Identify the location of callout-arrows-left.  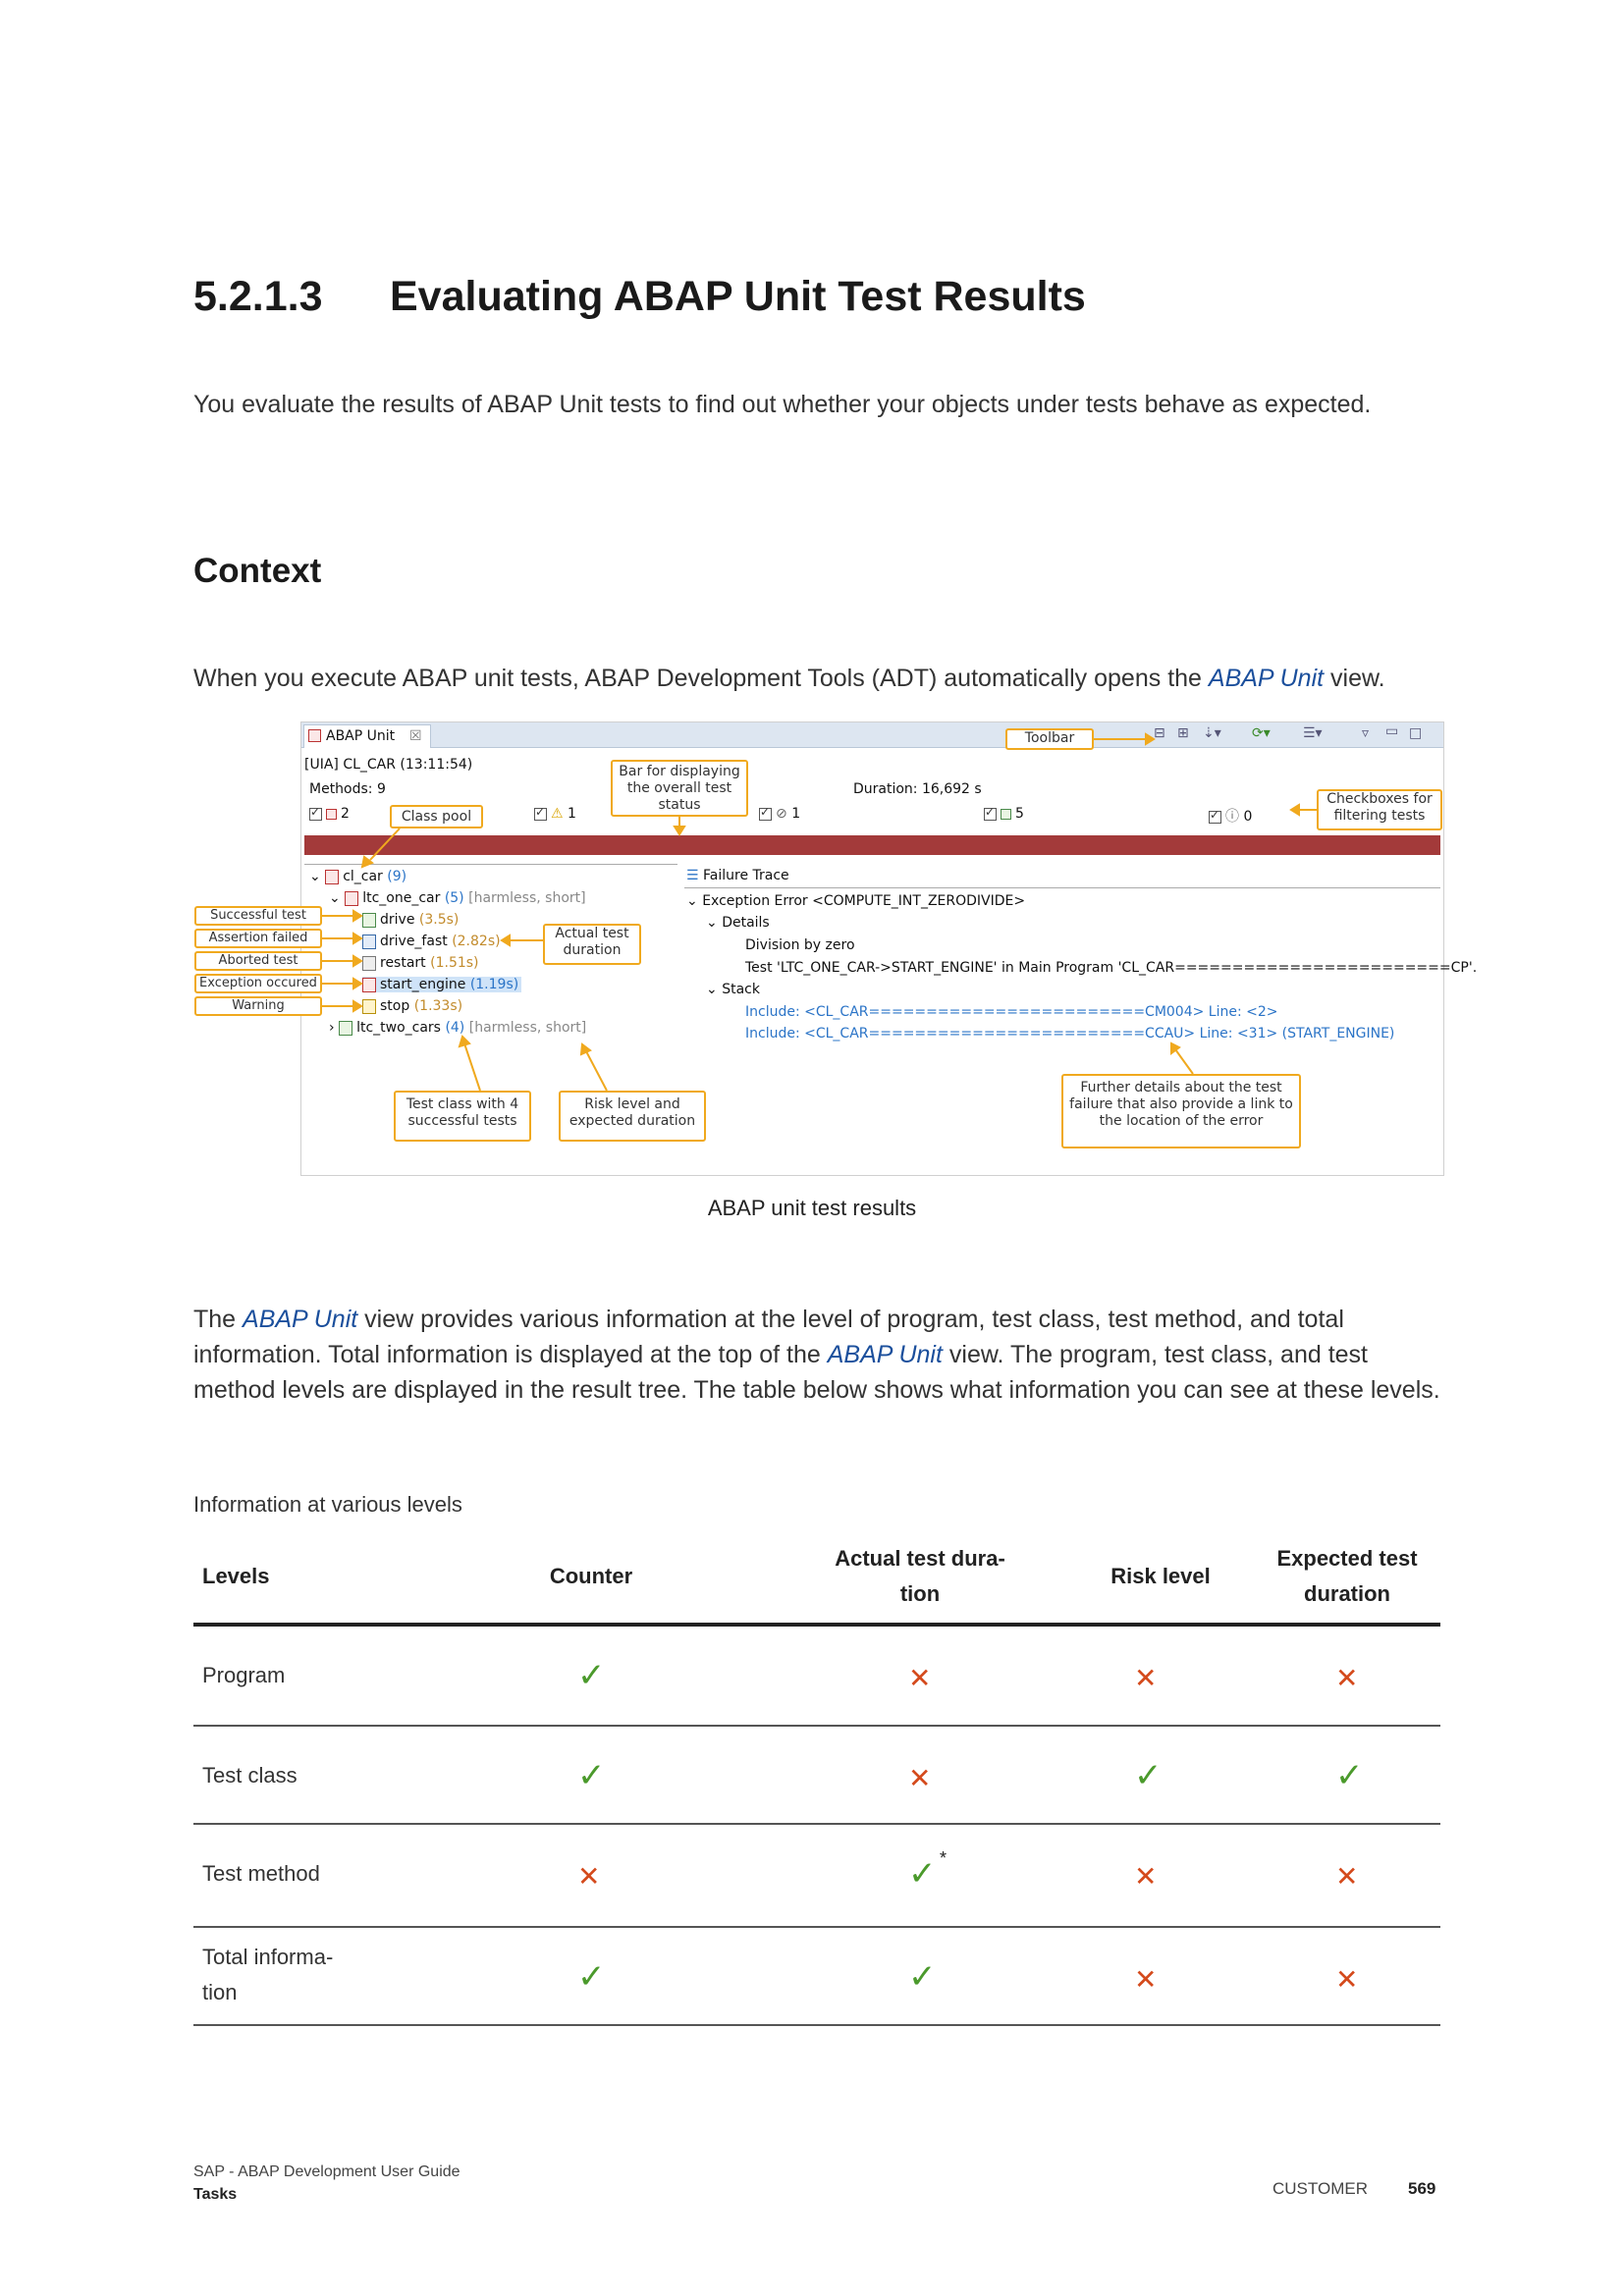
(342, 961).